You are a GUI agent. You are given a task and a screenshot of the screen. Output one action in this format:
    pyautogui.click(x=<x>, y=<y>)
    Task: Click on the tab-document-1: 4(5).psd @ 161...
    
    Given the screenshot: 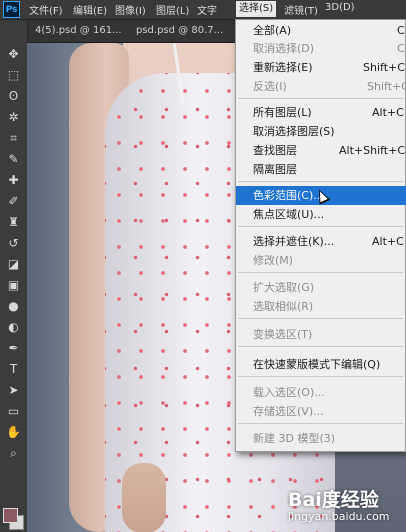 What is the action you would take?
    pyautogui.click(x=81, y=31)
    